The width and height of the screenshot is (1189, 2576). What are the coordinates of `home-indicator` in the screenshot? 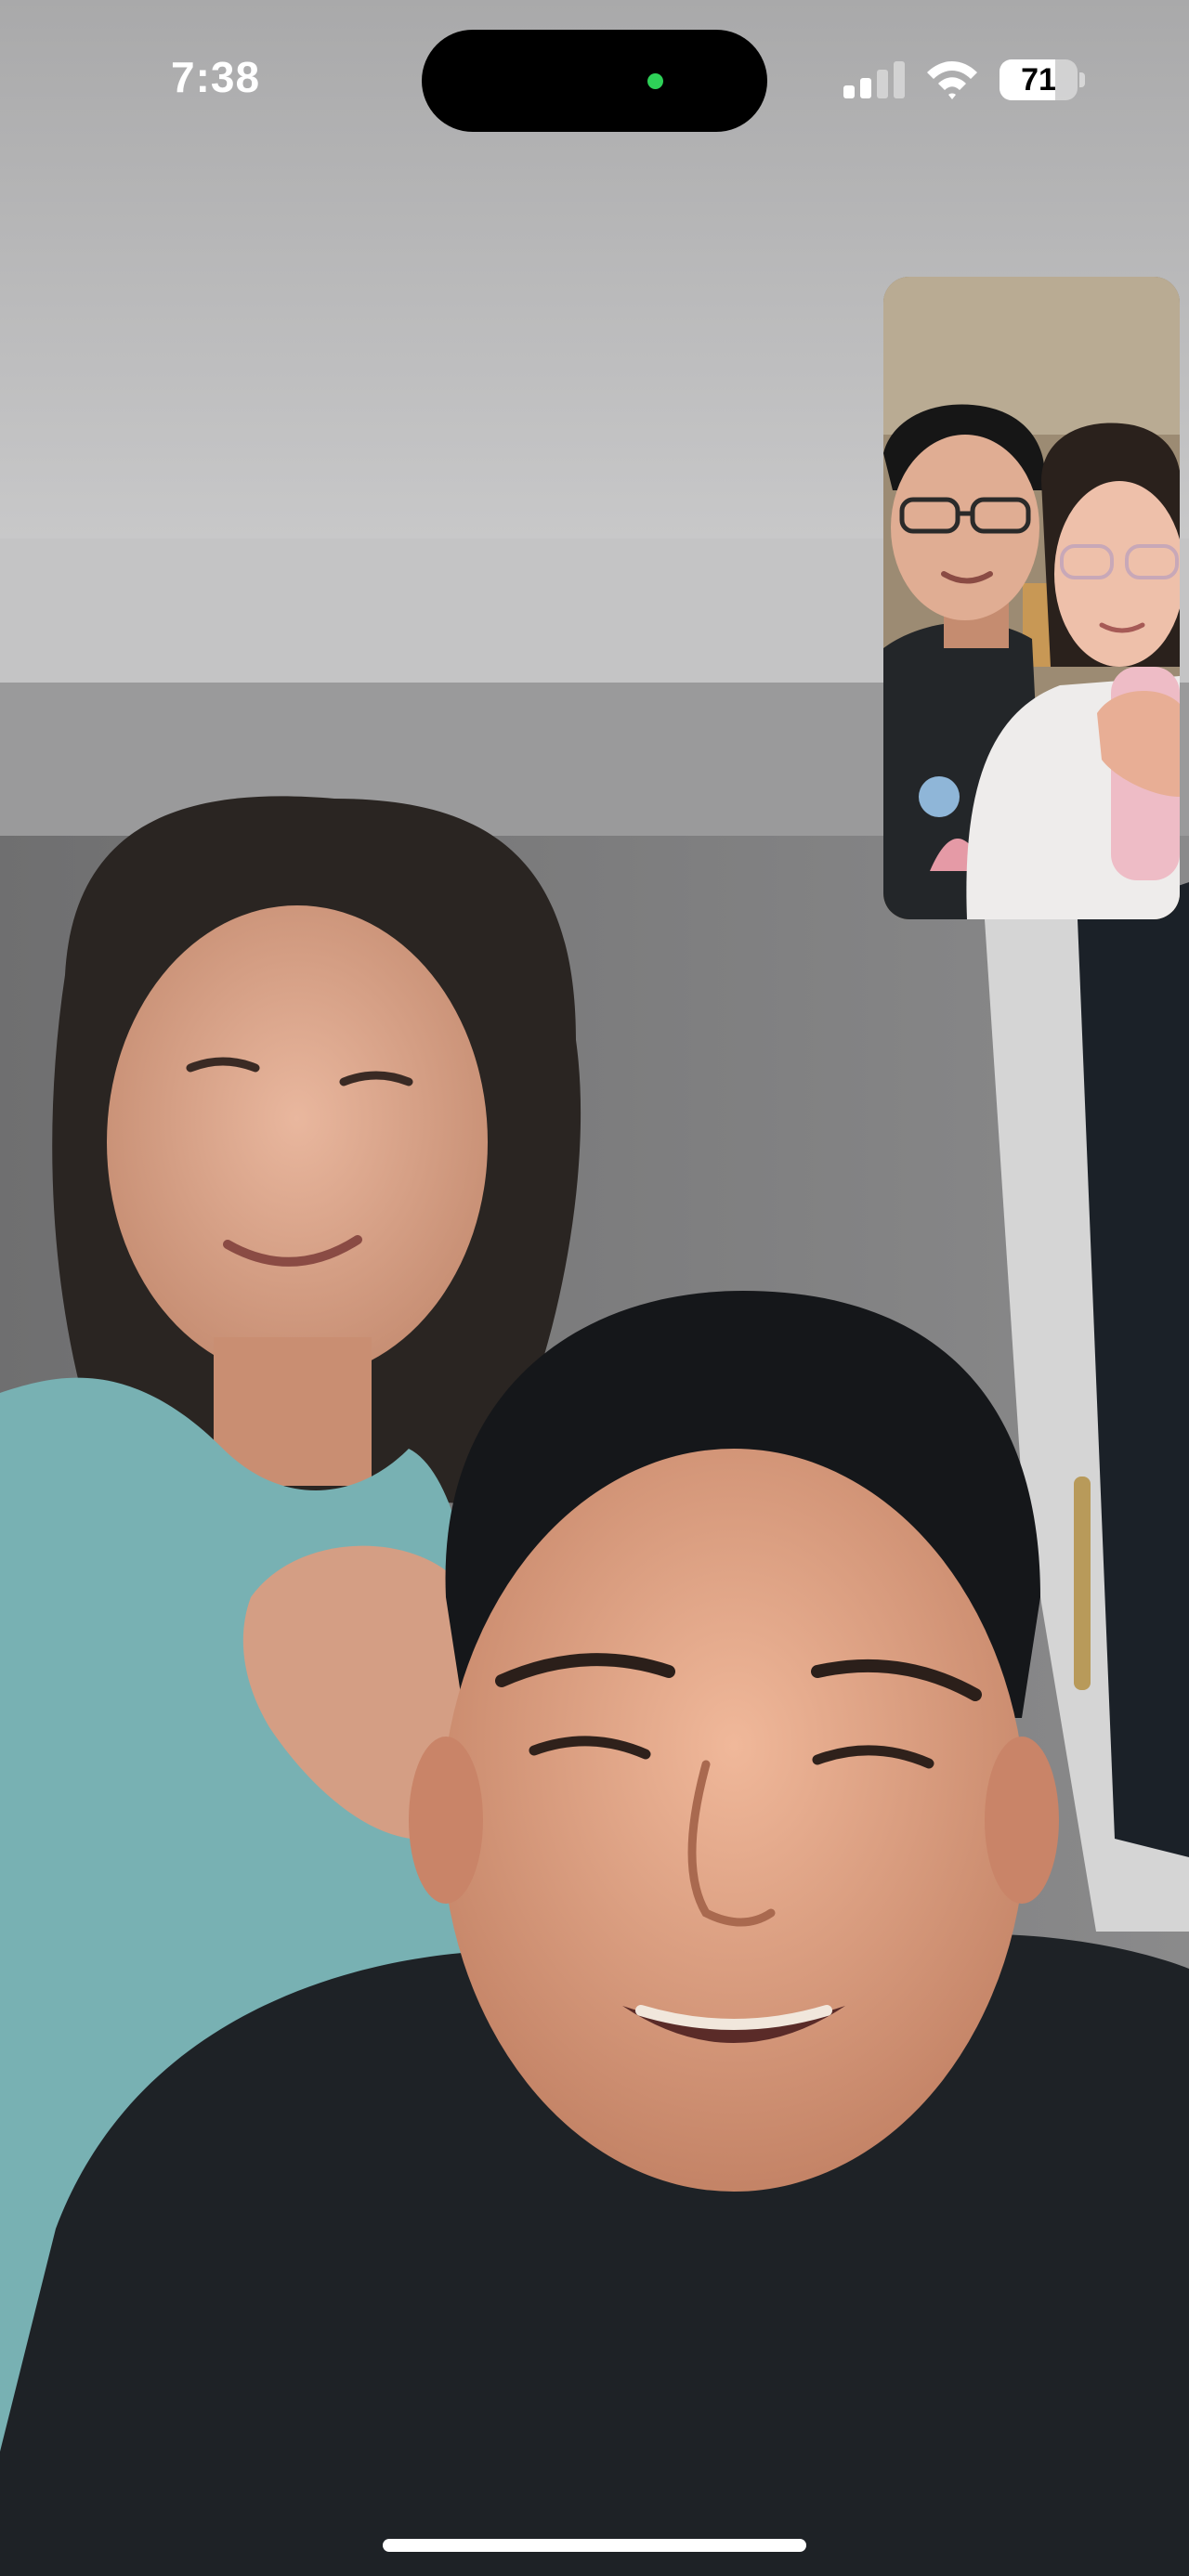 It's located at (594, 2545).